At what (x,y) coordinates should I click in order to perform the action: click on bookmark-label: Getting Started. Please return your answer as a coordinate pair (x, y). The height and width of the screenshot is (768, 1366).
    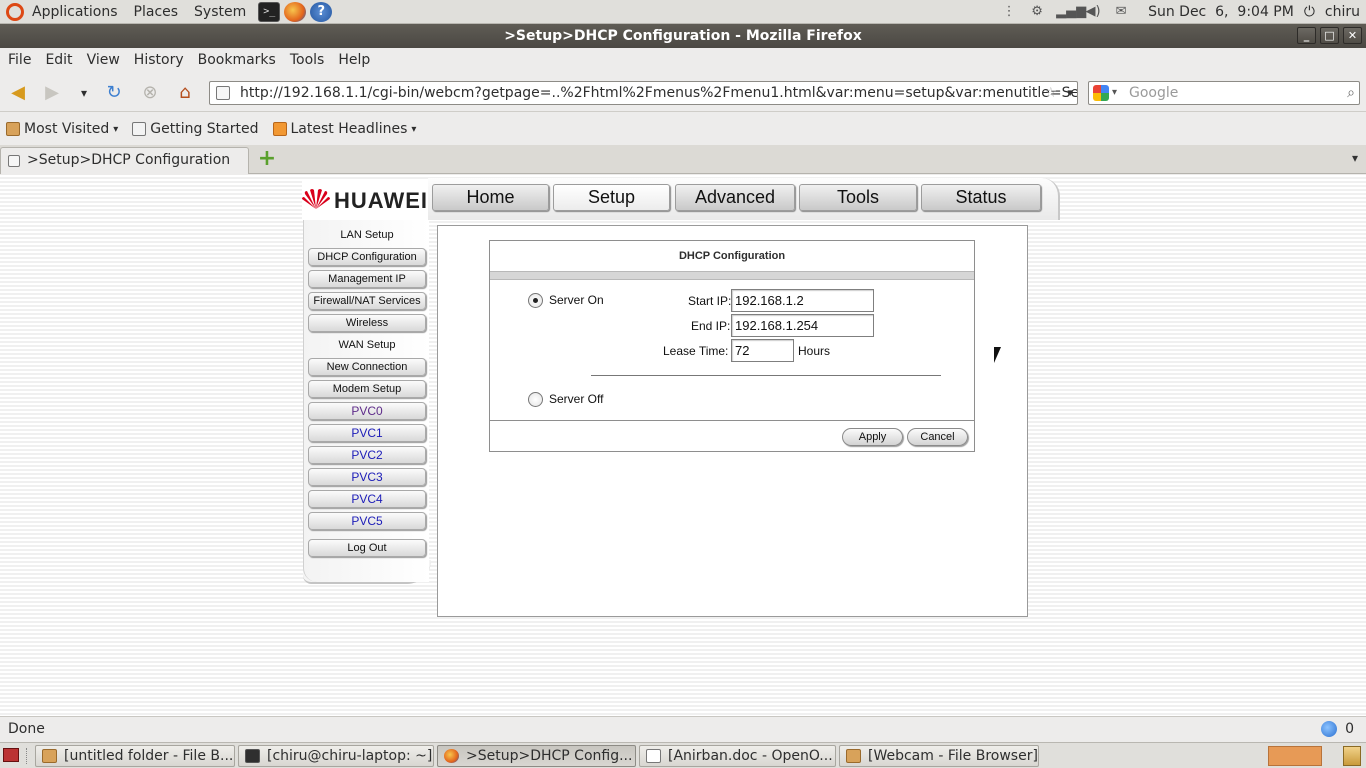
    Looking at the image, I should click on (204, 129).